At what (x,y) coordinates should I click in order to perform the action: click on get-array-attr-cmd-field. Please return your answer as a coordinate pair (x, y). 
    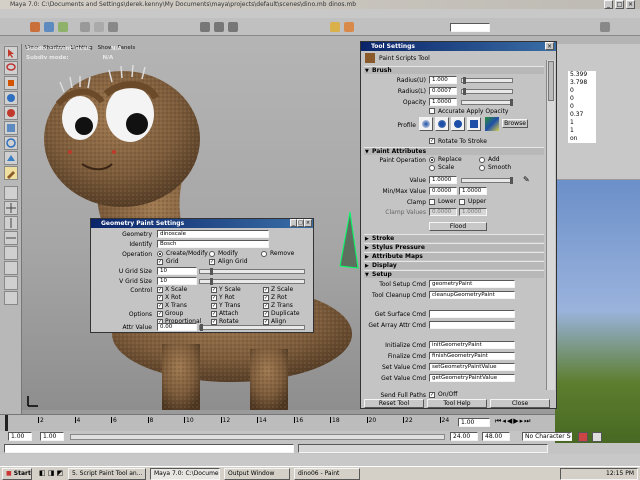
    Looking at the image, I should click on (472, 325).